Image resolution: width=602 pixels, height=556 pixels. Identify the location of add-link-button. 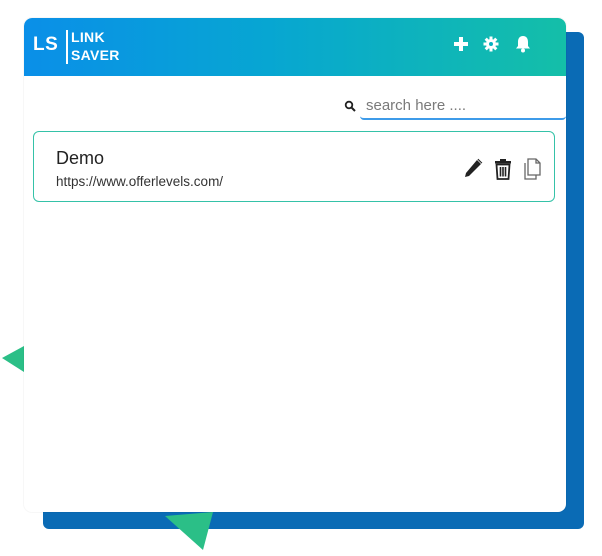
(461, 46).